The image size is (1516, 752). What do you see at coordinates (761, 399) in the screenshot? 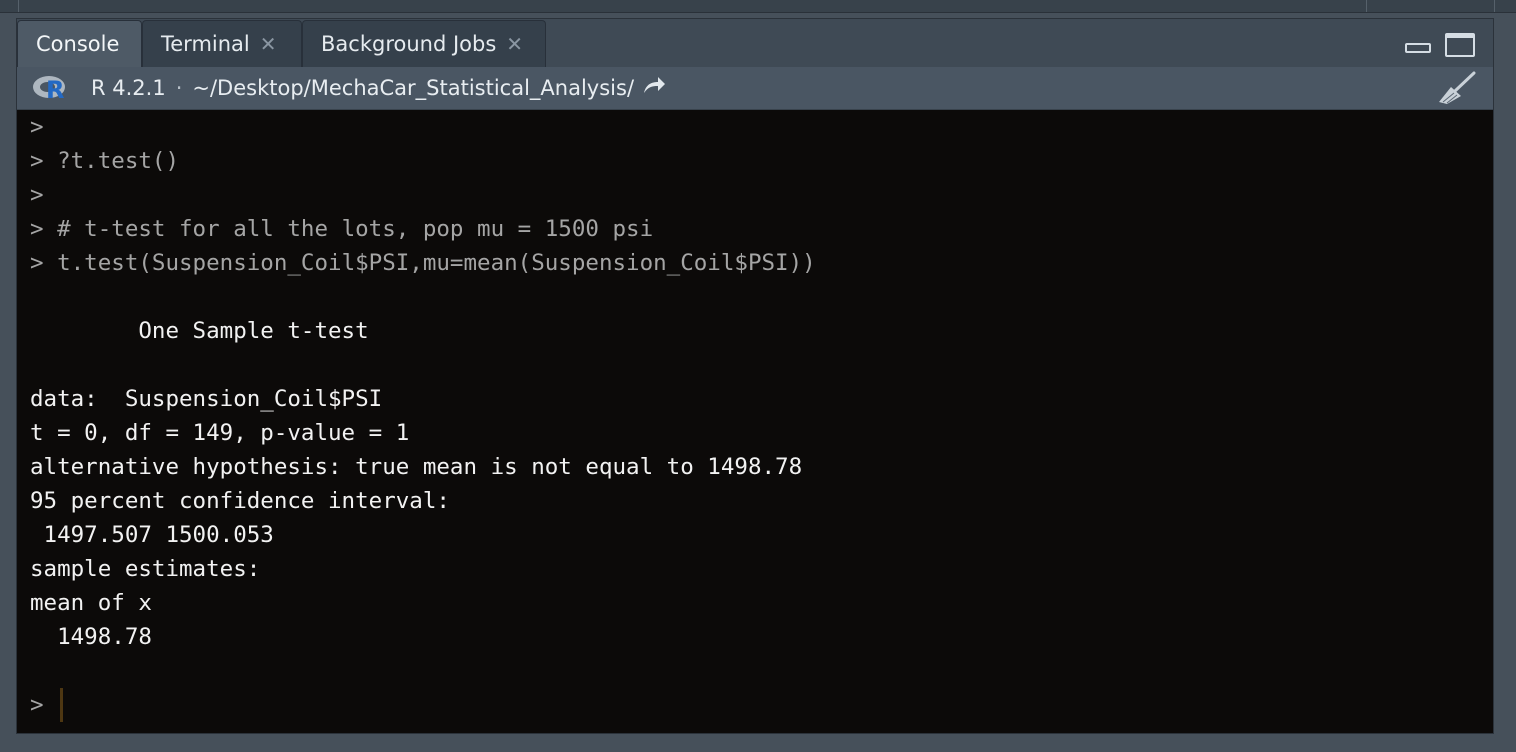
I see `console-output-line: data: Suspension_Coil$PSI` at bounding box center [761, 399].